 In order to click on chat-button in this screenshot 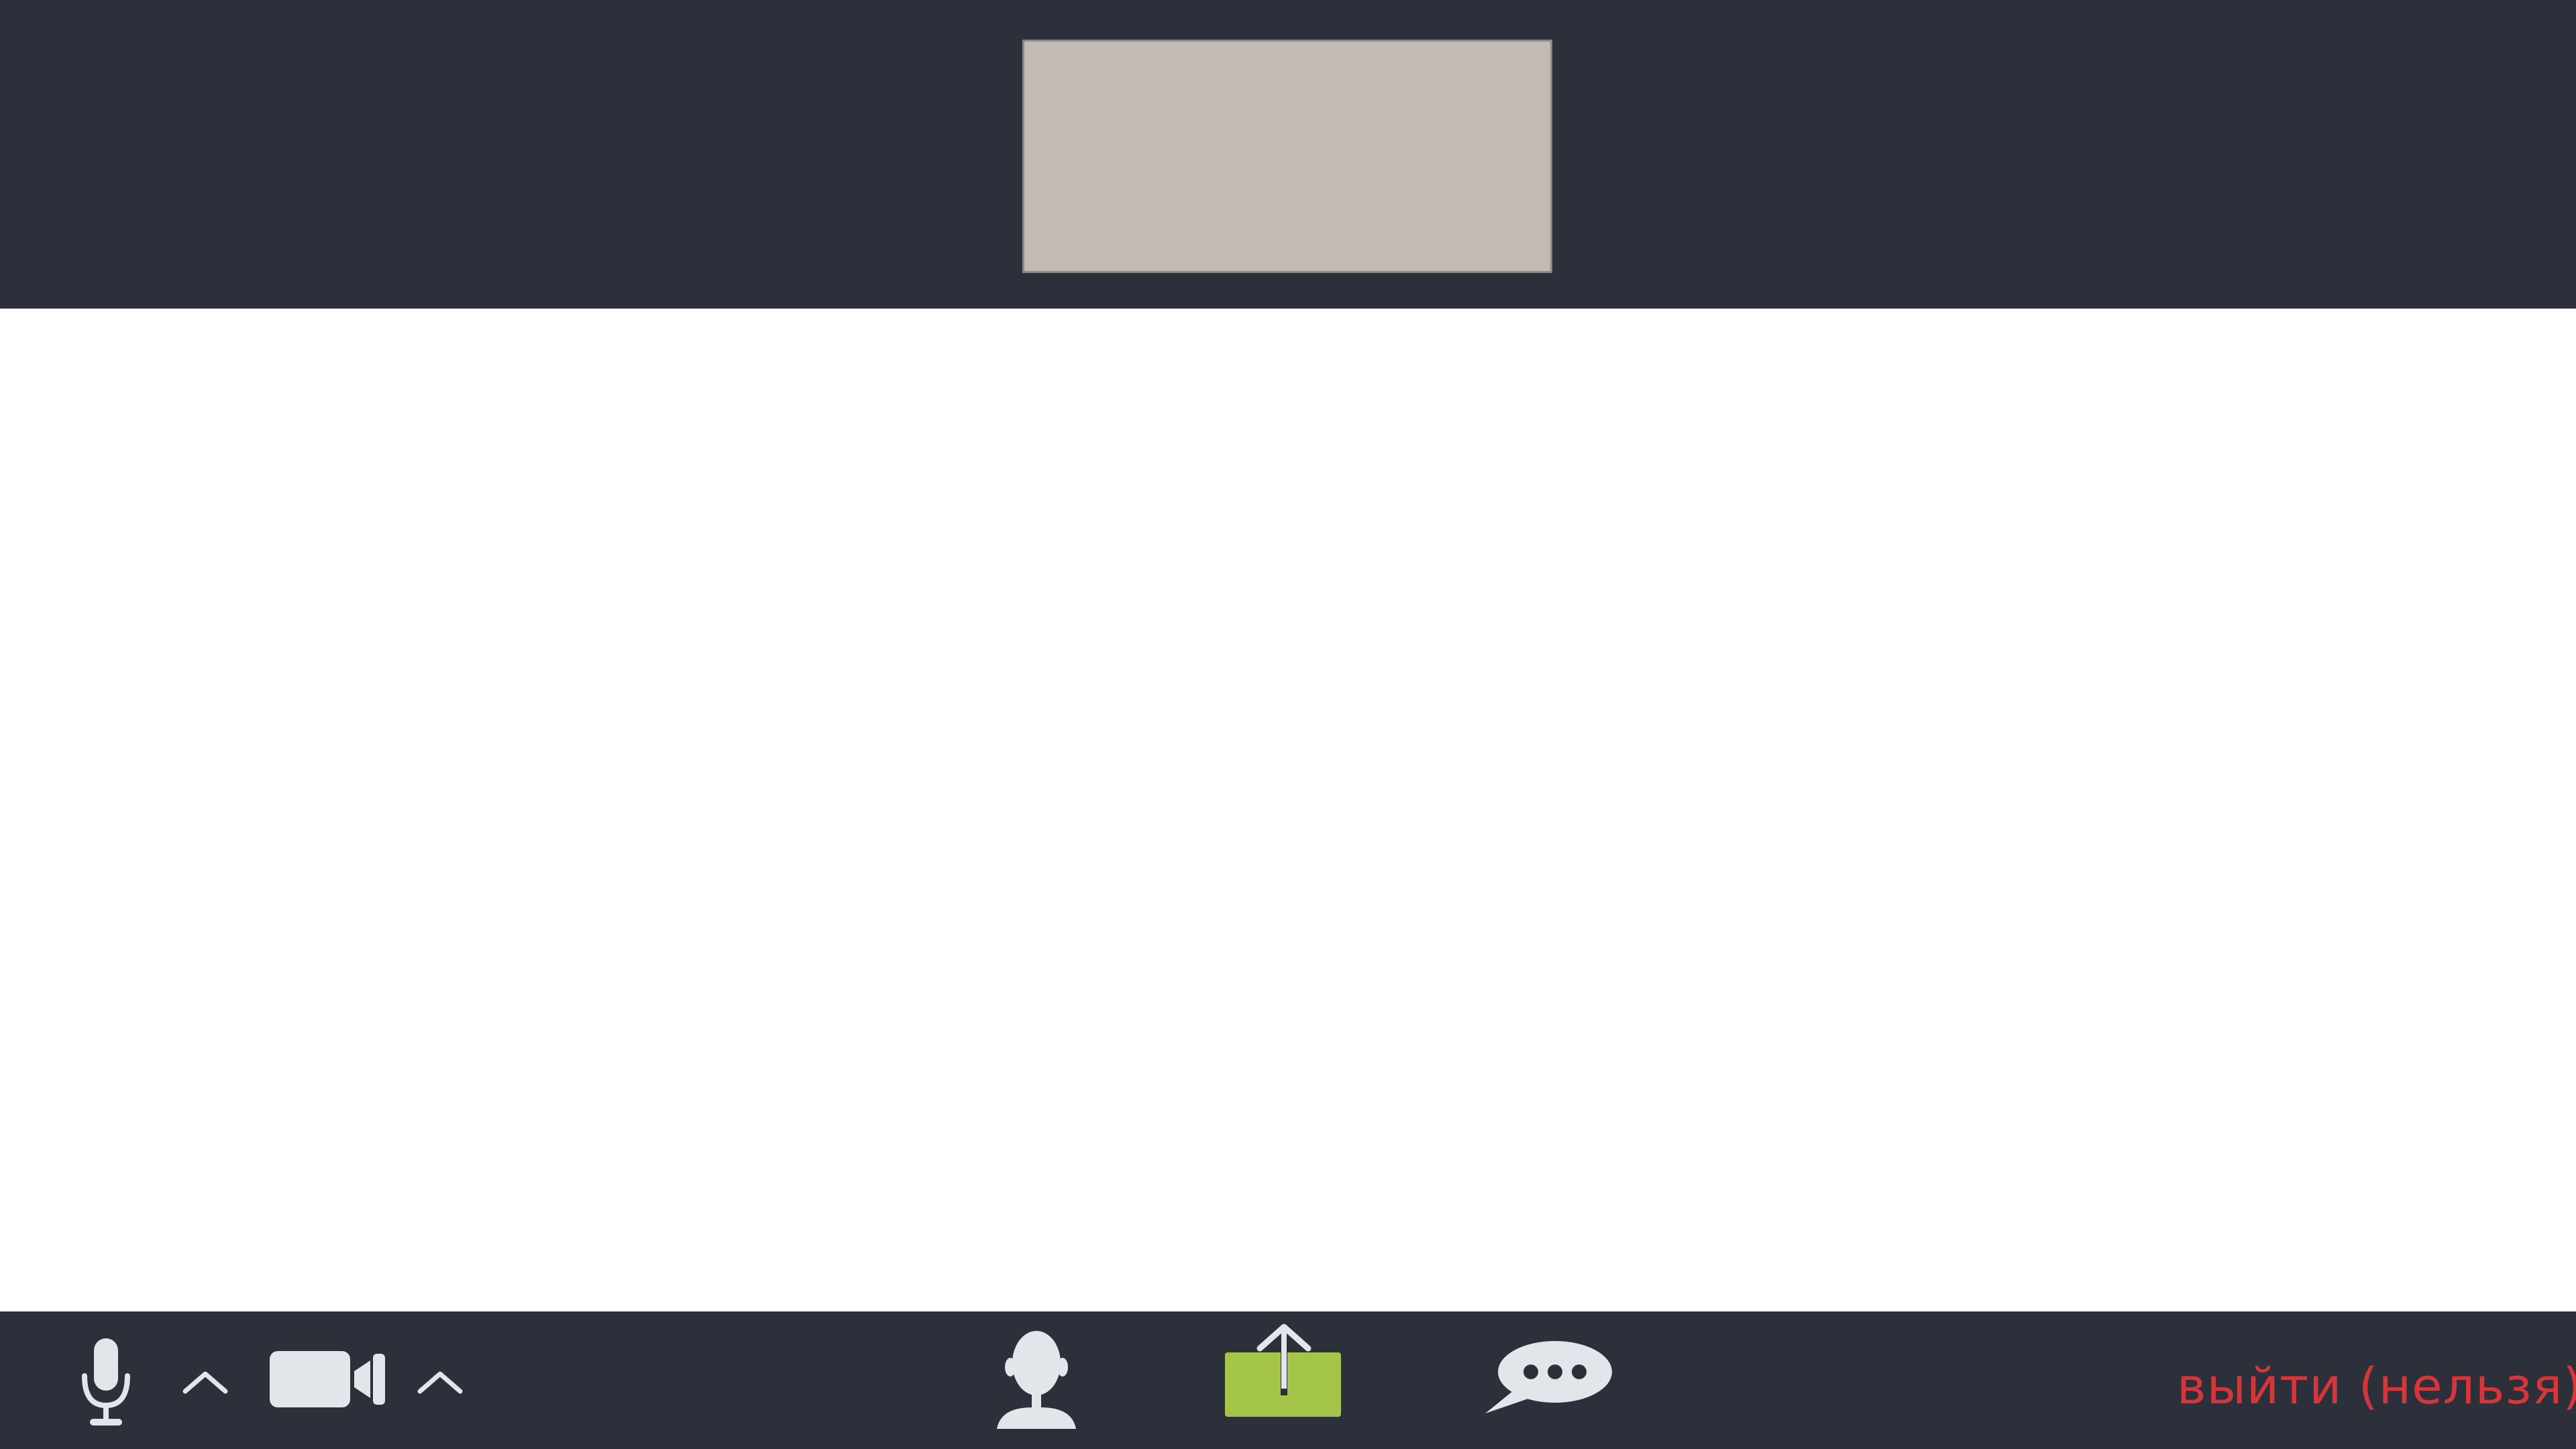, I will do `click(1548, 1376)`.